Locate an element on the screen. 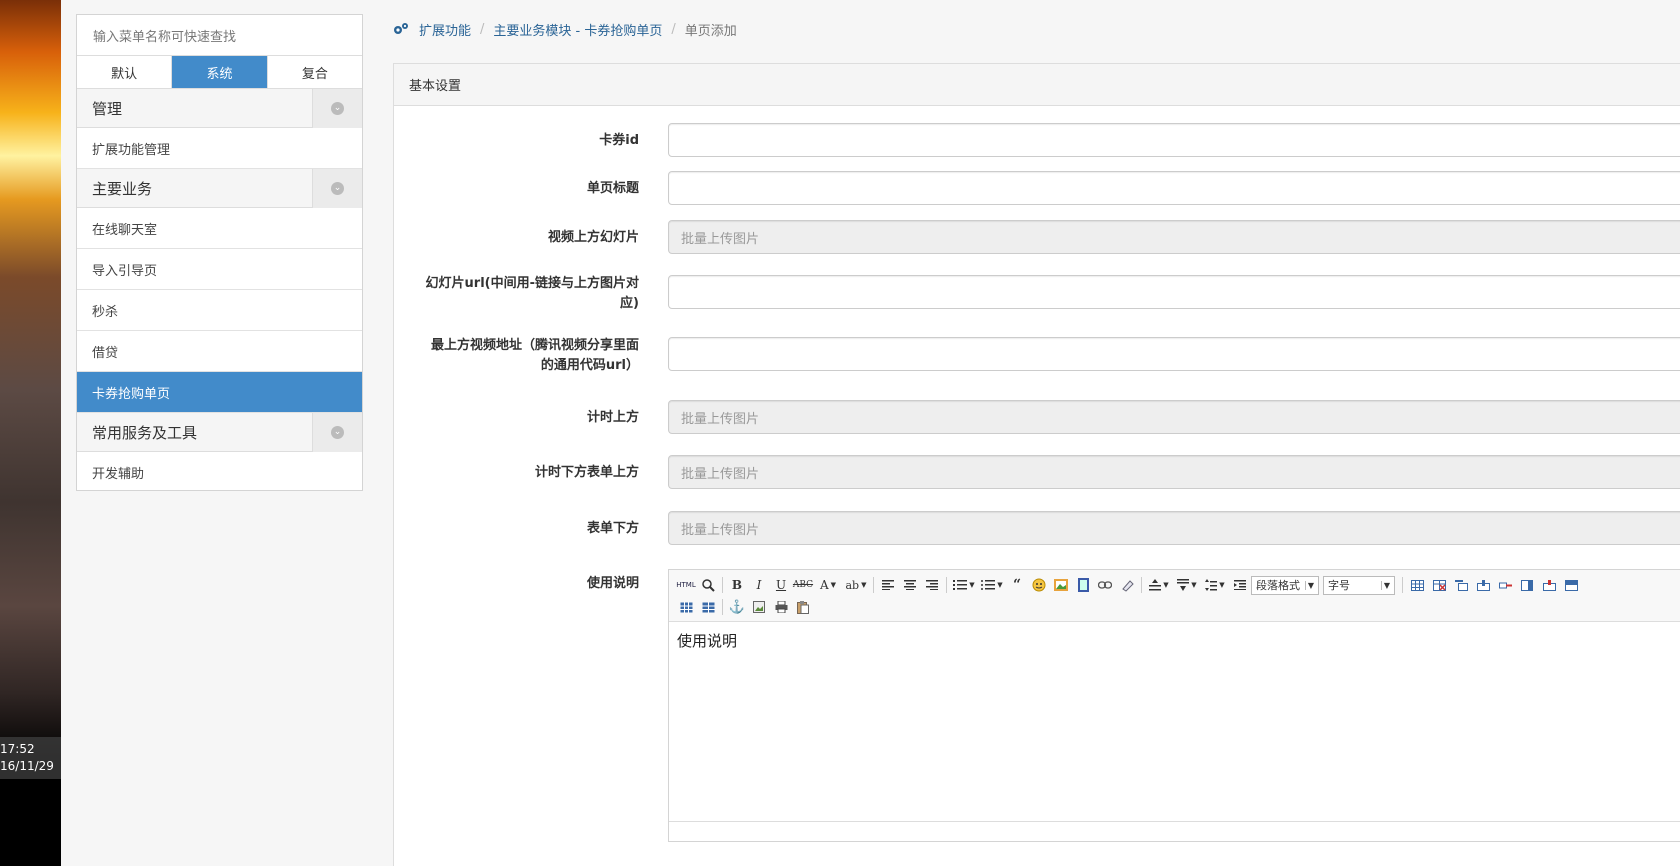  sidebar-item-loan: 借贷 is located at coordinates (219, 351).